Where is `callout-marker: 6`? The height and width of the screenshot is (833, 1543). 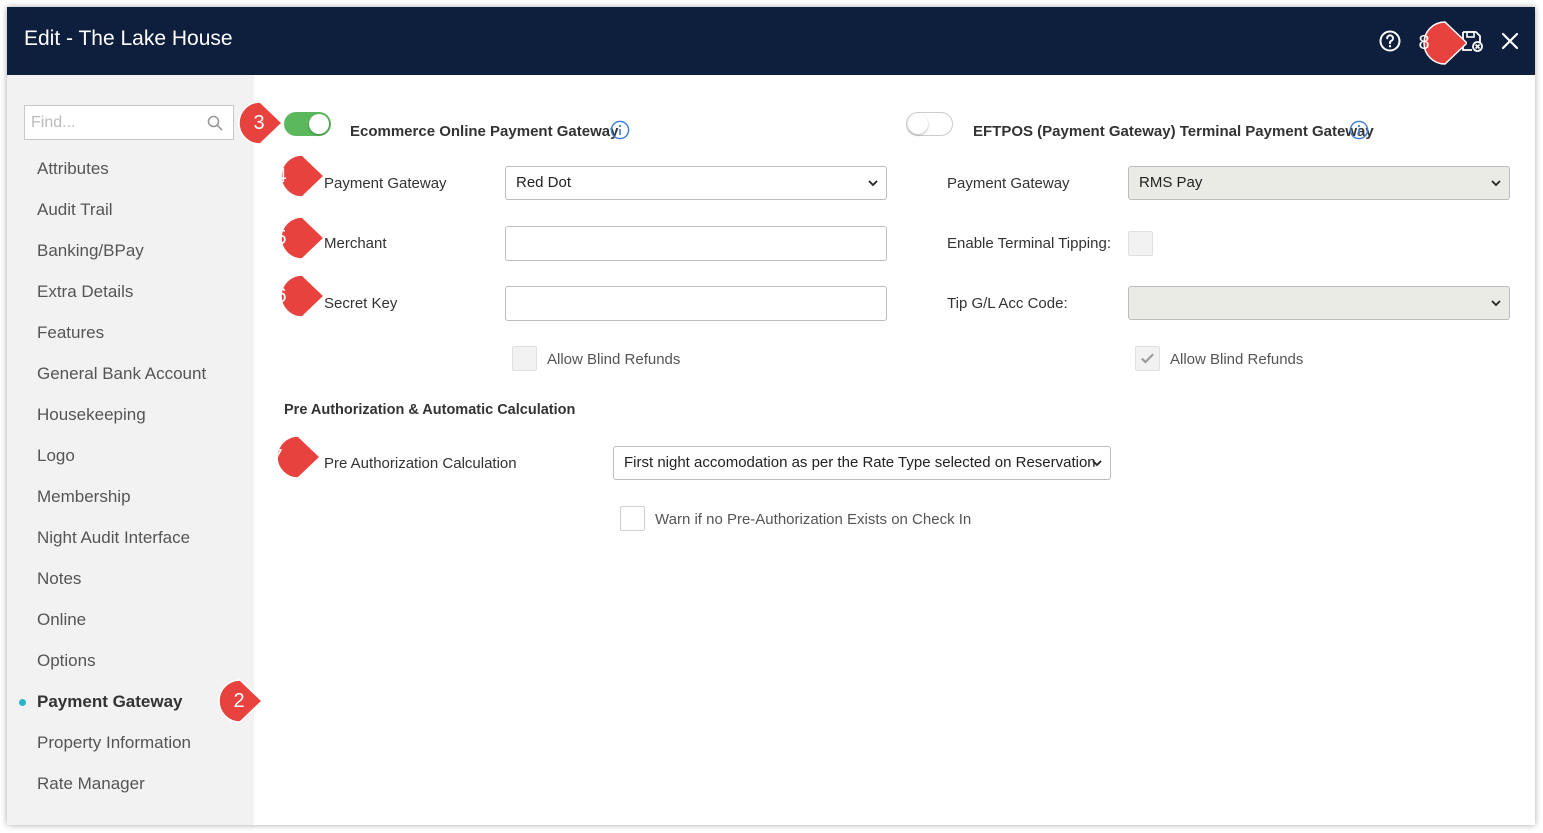
callout-marker: 6 is located at coordinates (290, 296).